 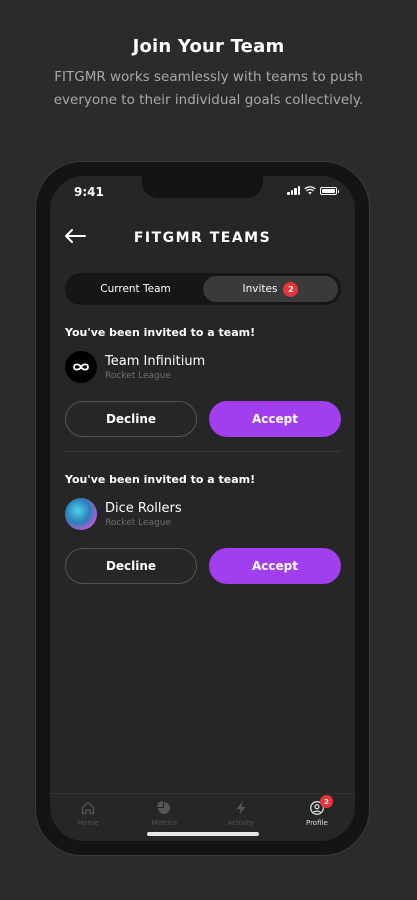 I want to click on team-name: Team Infinitium, so click(x=155, y=361).